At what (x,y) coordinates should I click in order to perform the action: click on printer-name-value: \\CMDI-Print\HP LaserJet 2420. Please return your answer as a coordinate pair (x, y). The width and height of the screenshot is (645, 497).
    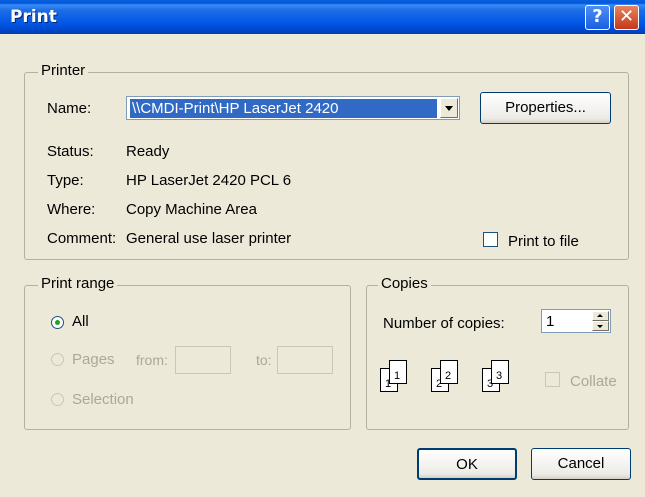
    Looking at the image, I should click on (283, 108).